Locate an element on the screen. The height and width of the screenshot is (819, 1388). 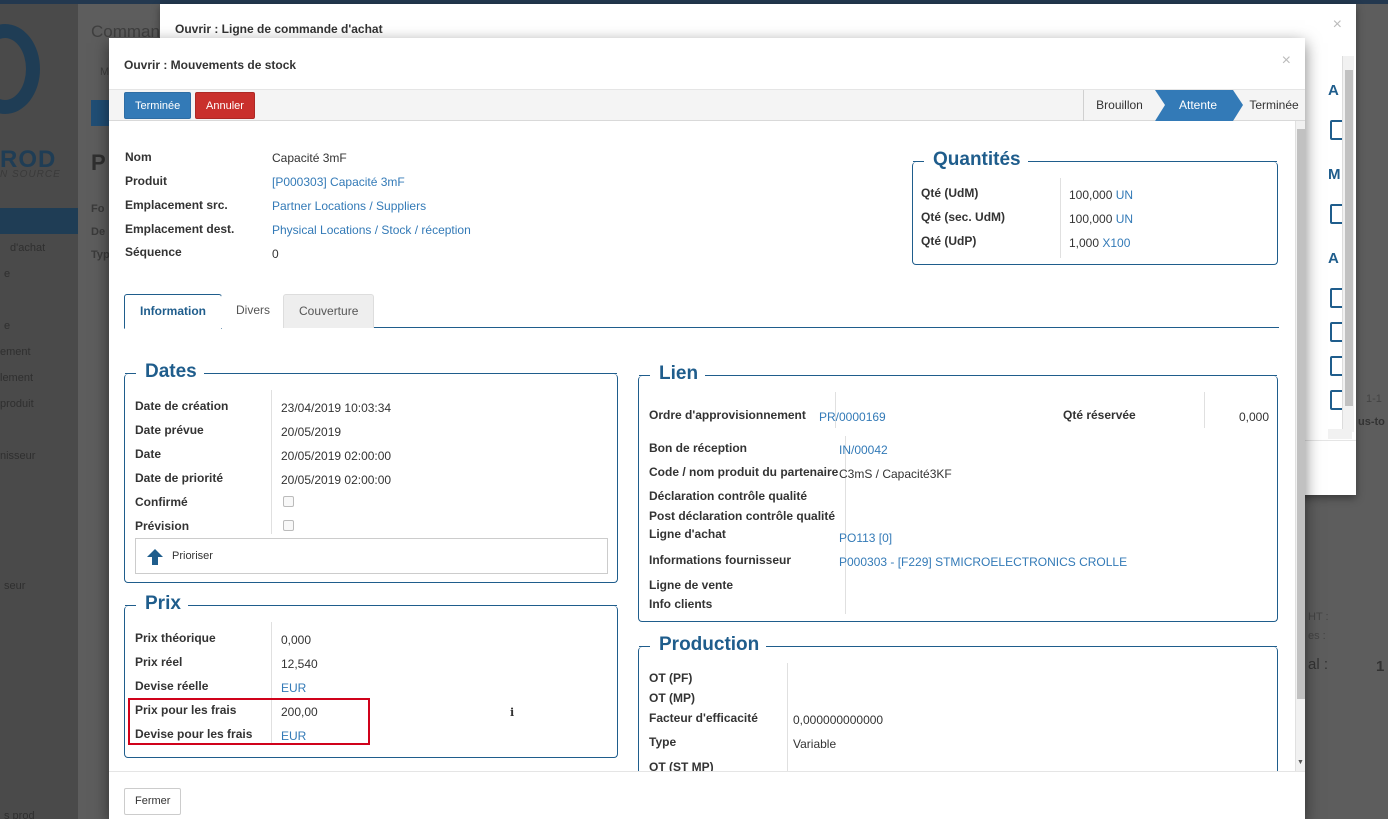
qty-uop-value: 1,000 X100 is located at coordinates (1100, 243).